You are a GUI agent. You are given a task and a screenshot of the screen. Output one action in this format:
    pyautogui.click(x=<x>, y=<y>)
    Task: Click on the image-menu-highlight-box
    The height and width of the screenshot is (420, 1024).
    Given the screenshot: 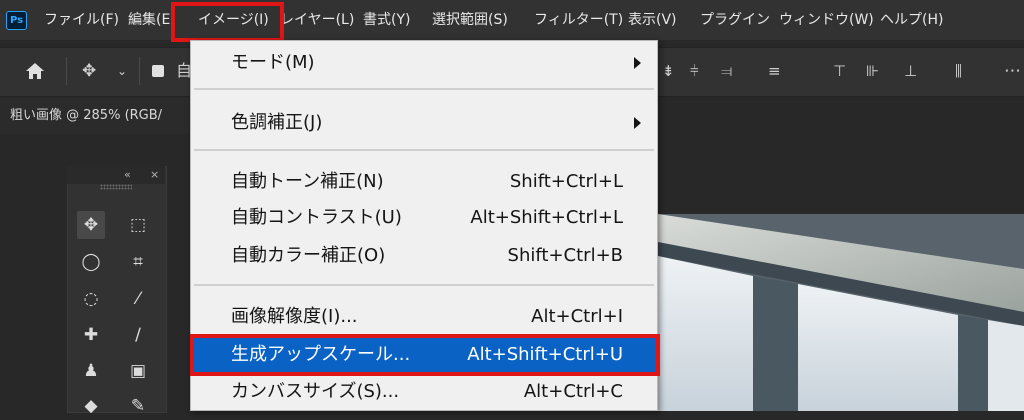 What is the action you would take?
    pyautogui.click(x=227, y=22)
    